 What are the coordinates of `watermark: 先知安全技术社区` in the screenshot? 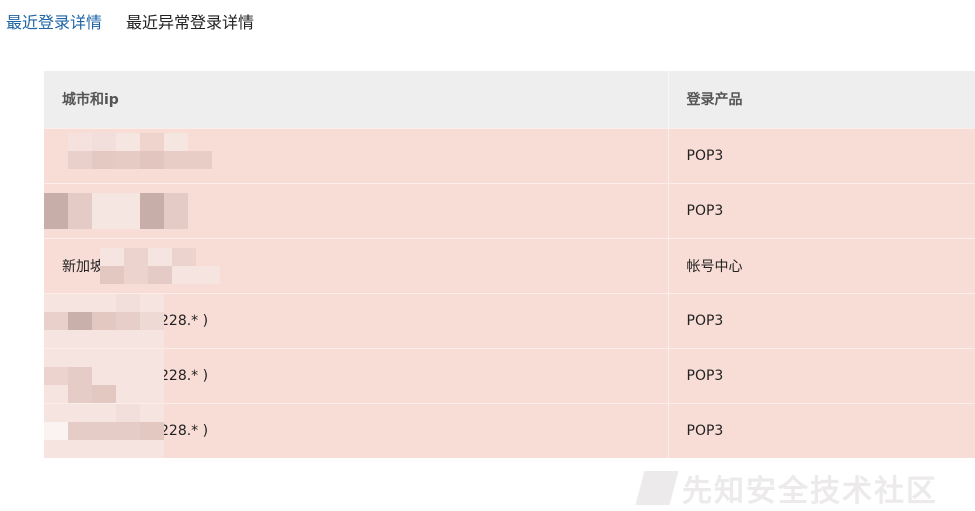 It's located at (786, 488).